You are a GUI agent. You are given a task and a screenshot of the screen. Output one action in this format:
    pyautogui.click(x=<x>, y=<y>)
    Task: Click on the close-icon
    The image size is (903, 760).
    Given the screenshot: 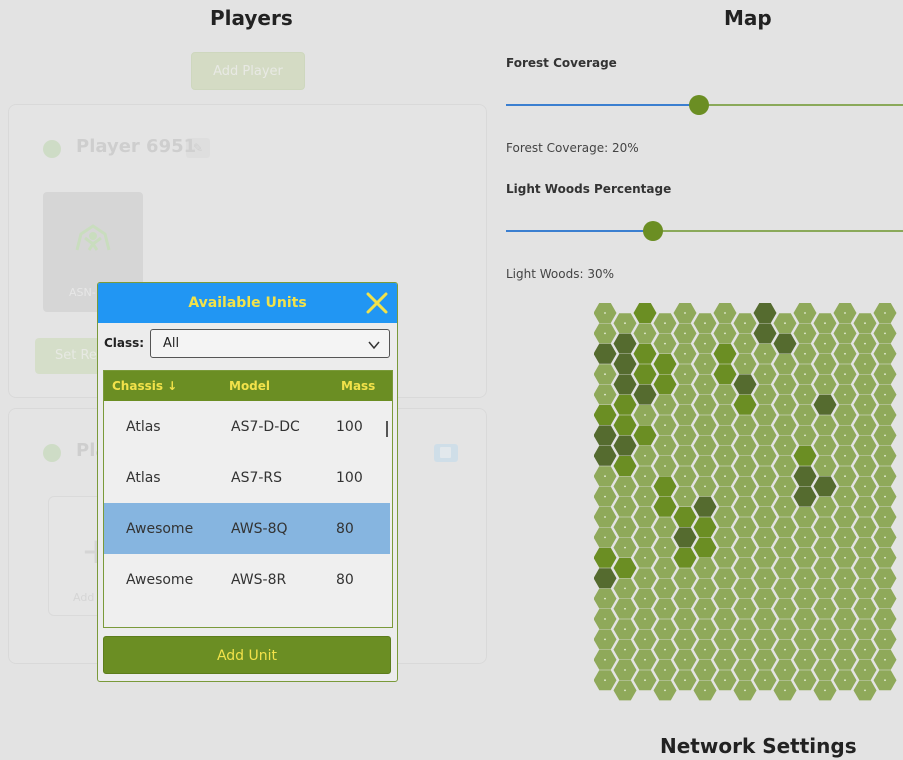 What is the action you would take?
    pyautogui.click(x=377, y=303)
    